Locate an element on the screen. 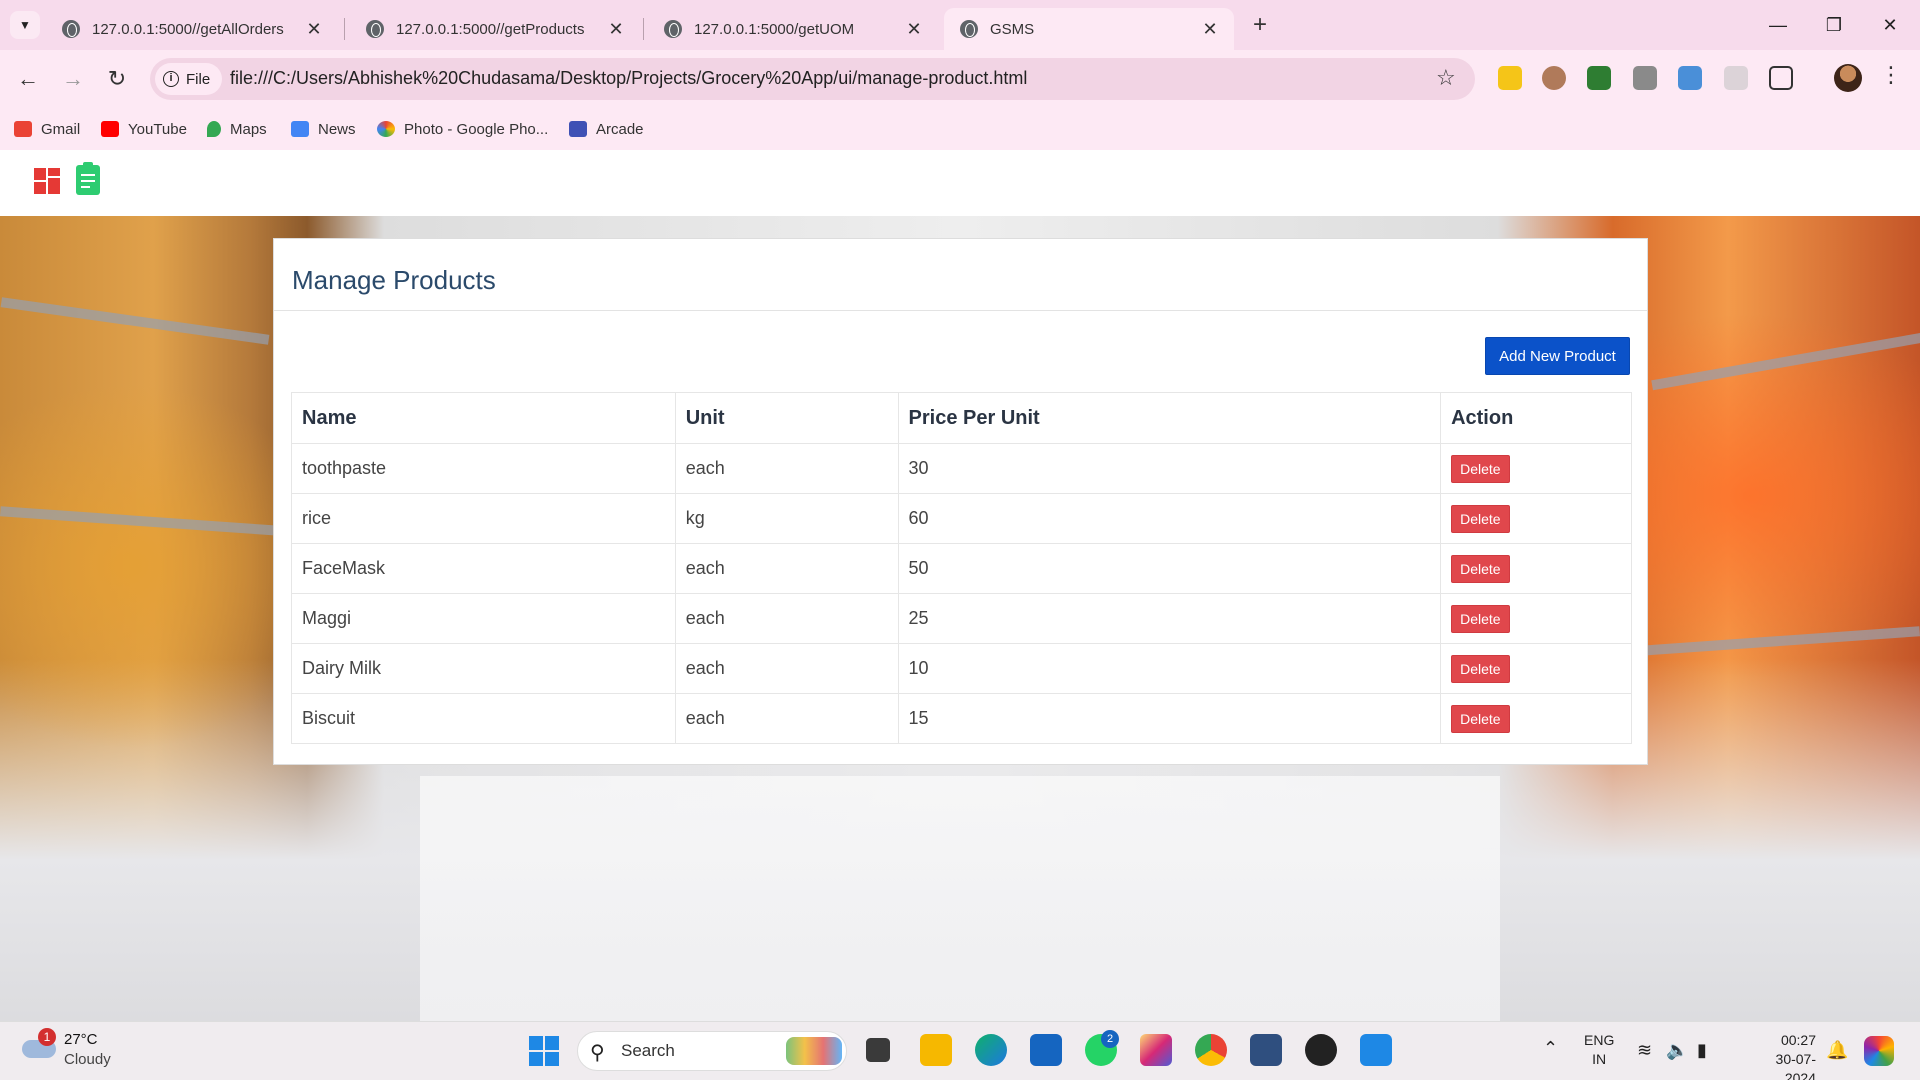 This screenshot has width=1920, height=1080. microsoft-store-icon is located at coordinates (1046, 1050).